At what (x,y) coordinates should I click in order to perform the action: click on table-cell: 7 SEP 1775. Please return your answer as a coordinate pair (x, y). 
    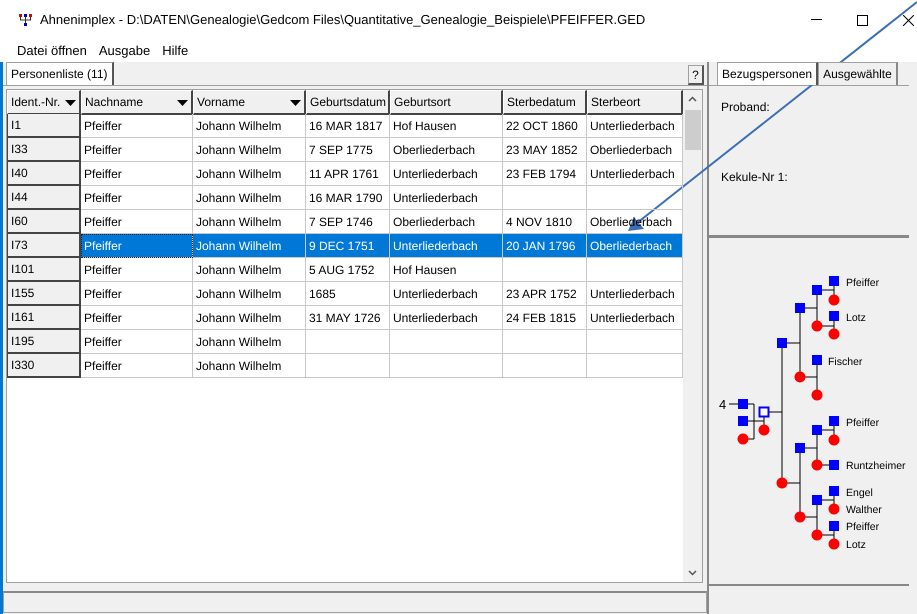
    Looking at the image, I should click on (348, 150).